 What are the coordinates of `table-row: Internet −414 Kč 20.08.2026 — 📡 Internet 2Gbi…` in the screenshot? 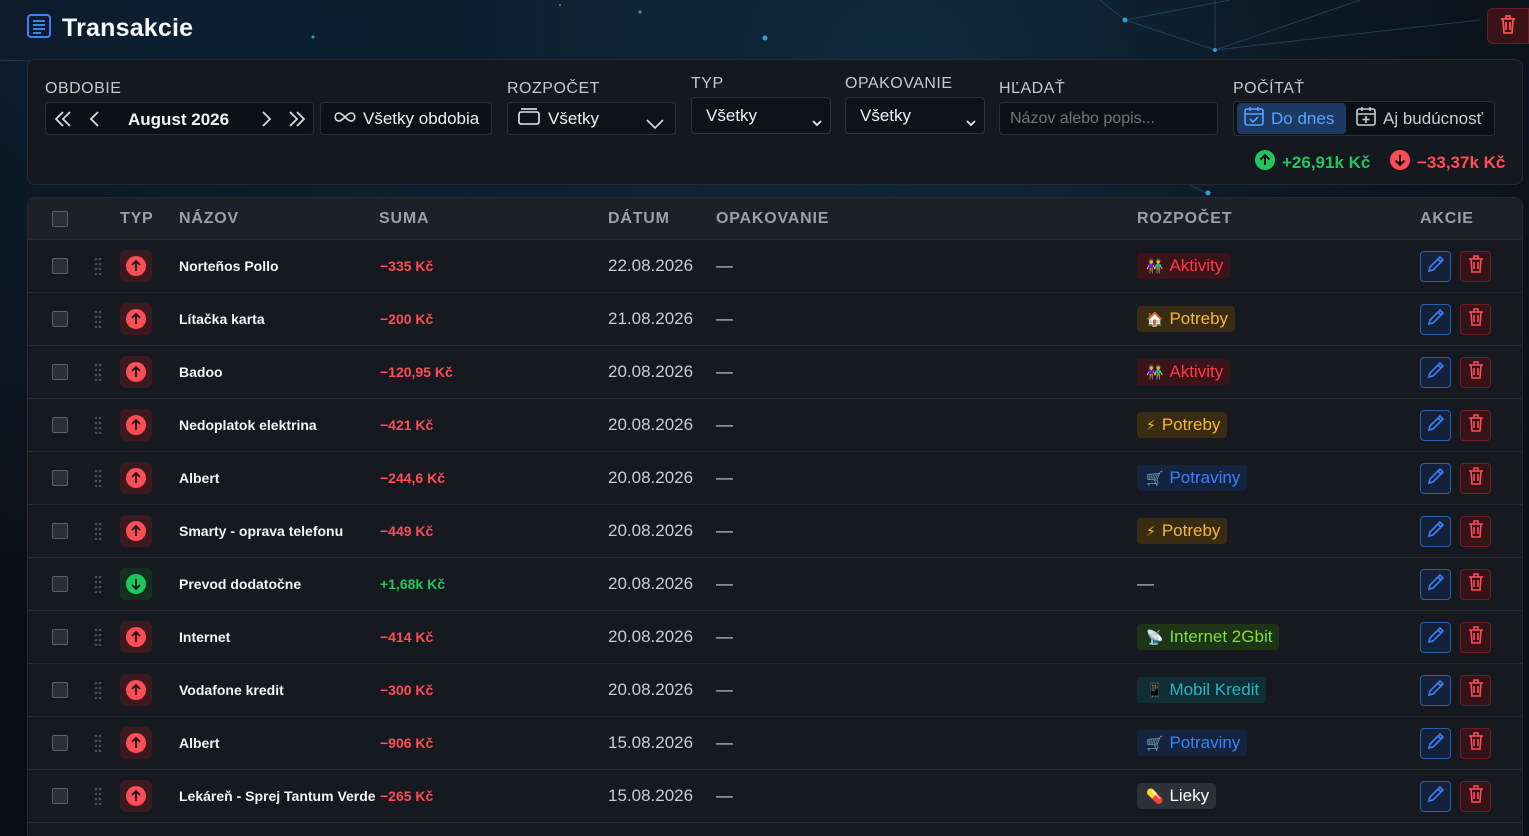 It's located at (775, 636).